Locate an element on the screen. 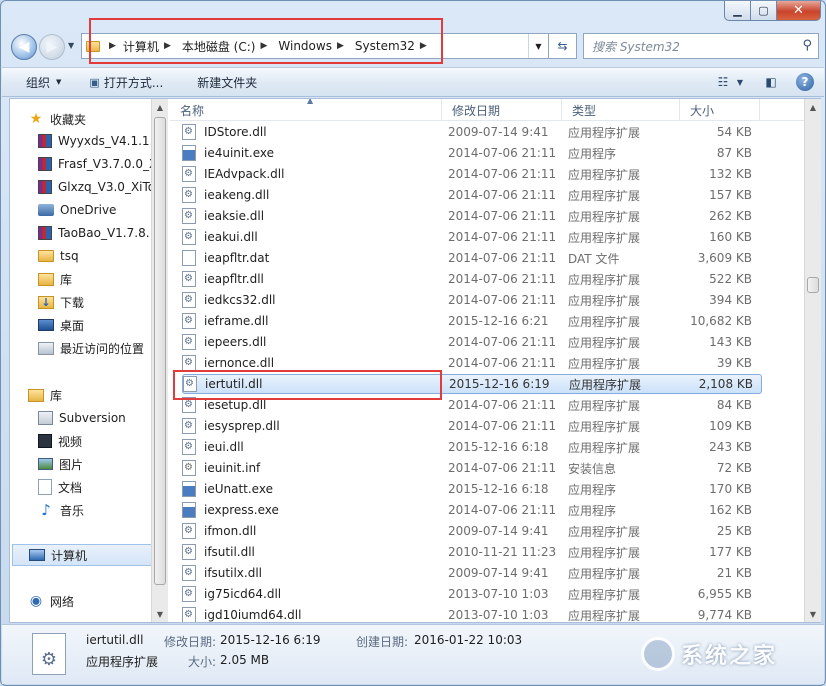 Image resolution: width=826 pixels, height=686 pixels. sidebar-item: ↓ 下载 is located at coordinates (47, 302).